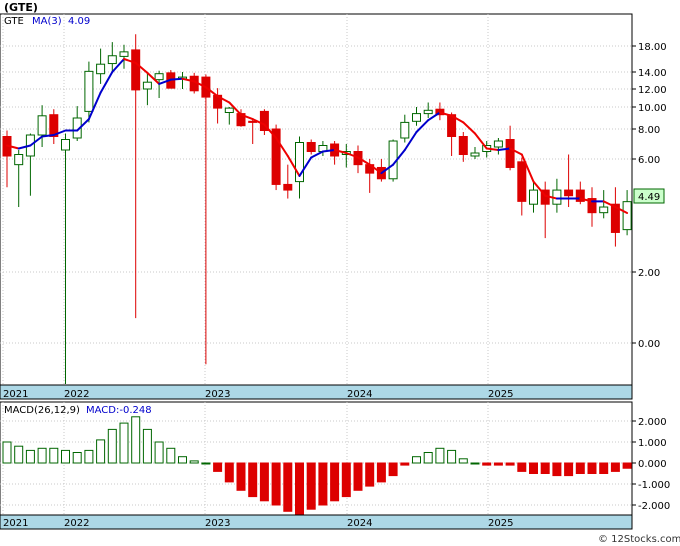 The width and height of the screenshot is (680, 546). Describe the element at coordinates (652, 47) in the screenshot. I see `price-y-tick-label: 18.00` at that location.